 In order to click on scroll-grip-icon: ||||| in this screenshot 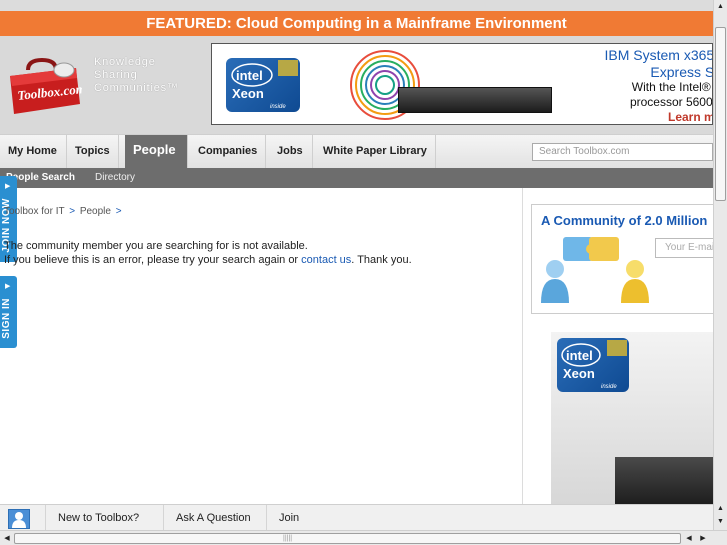, I will do `click(288, 538)`.